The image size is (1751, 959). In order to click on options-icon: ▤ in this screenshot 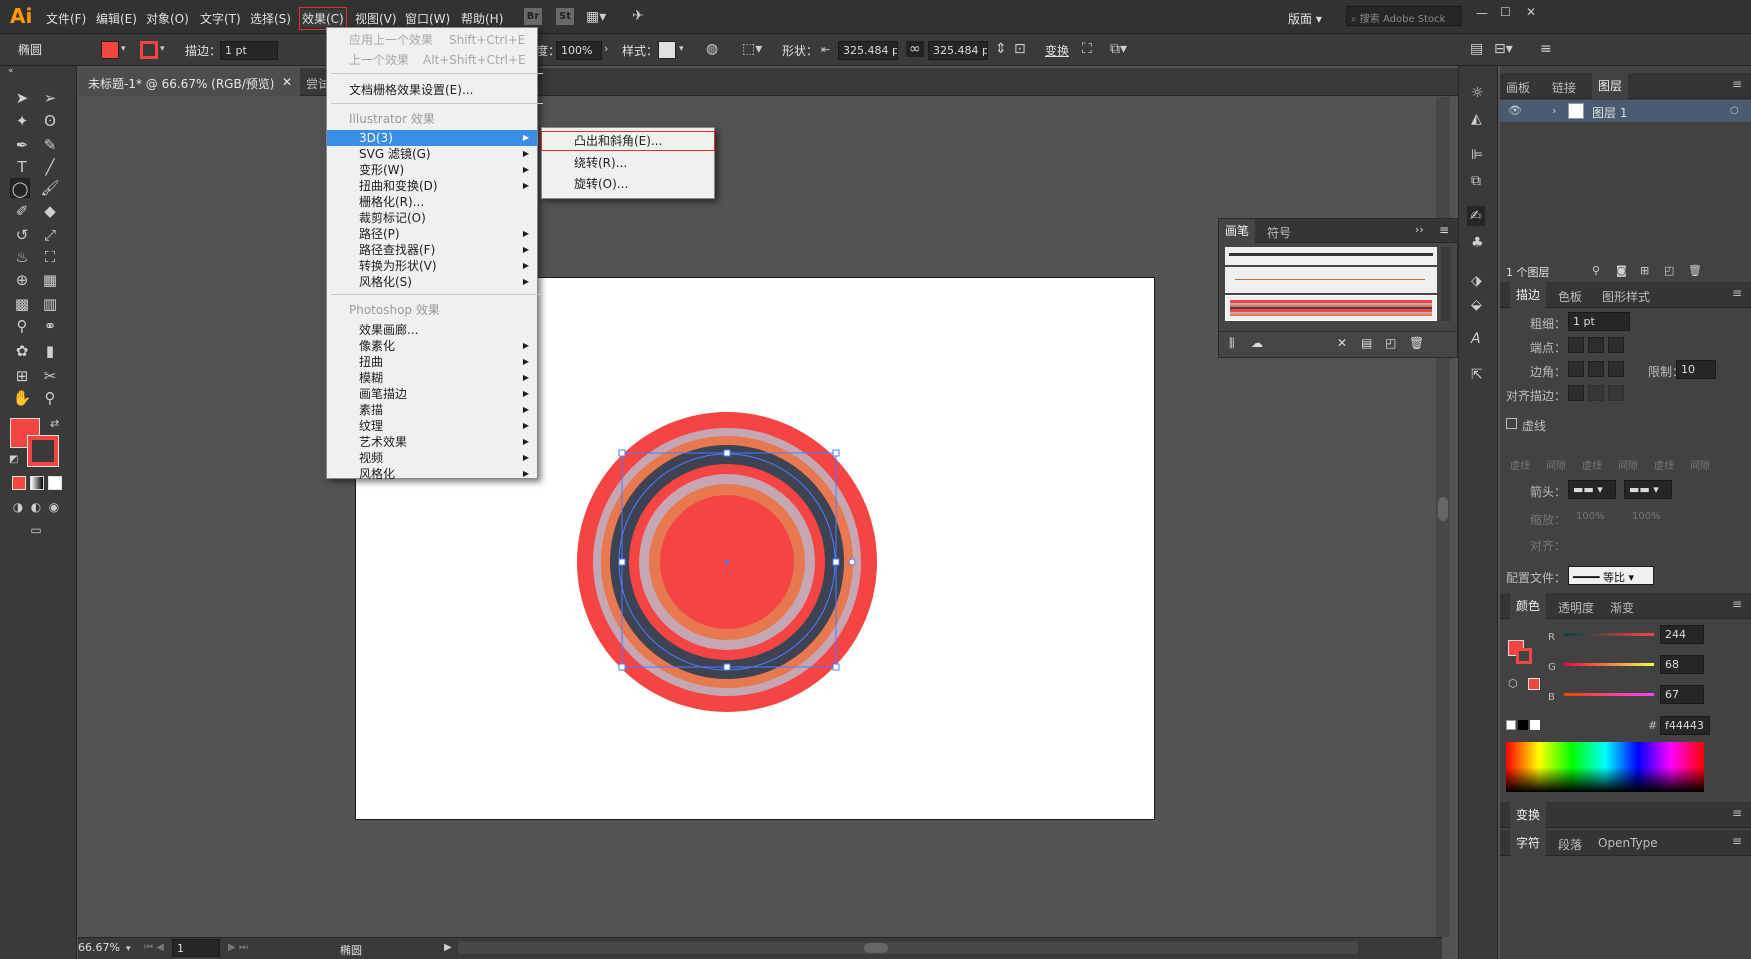, I will do `click(1366, 343)`.